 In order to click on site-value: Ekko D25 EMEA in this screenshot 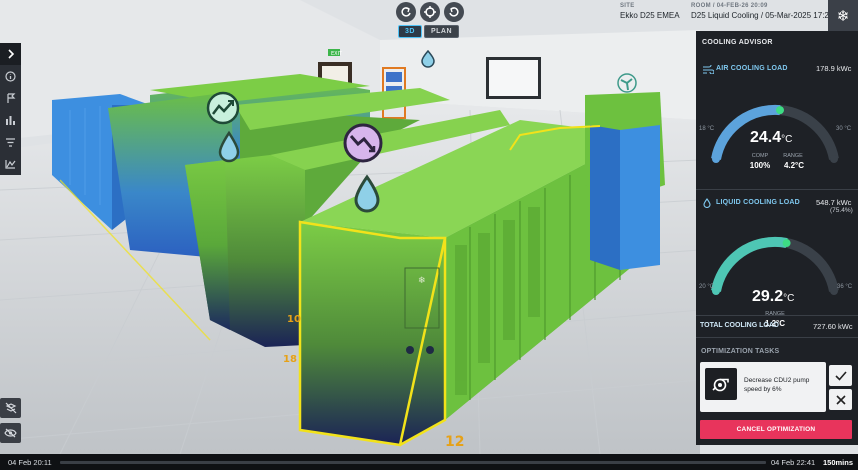, I will do `click(650, 15)`.